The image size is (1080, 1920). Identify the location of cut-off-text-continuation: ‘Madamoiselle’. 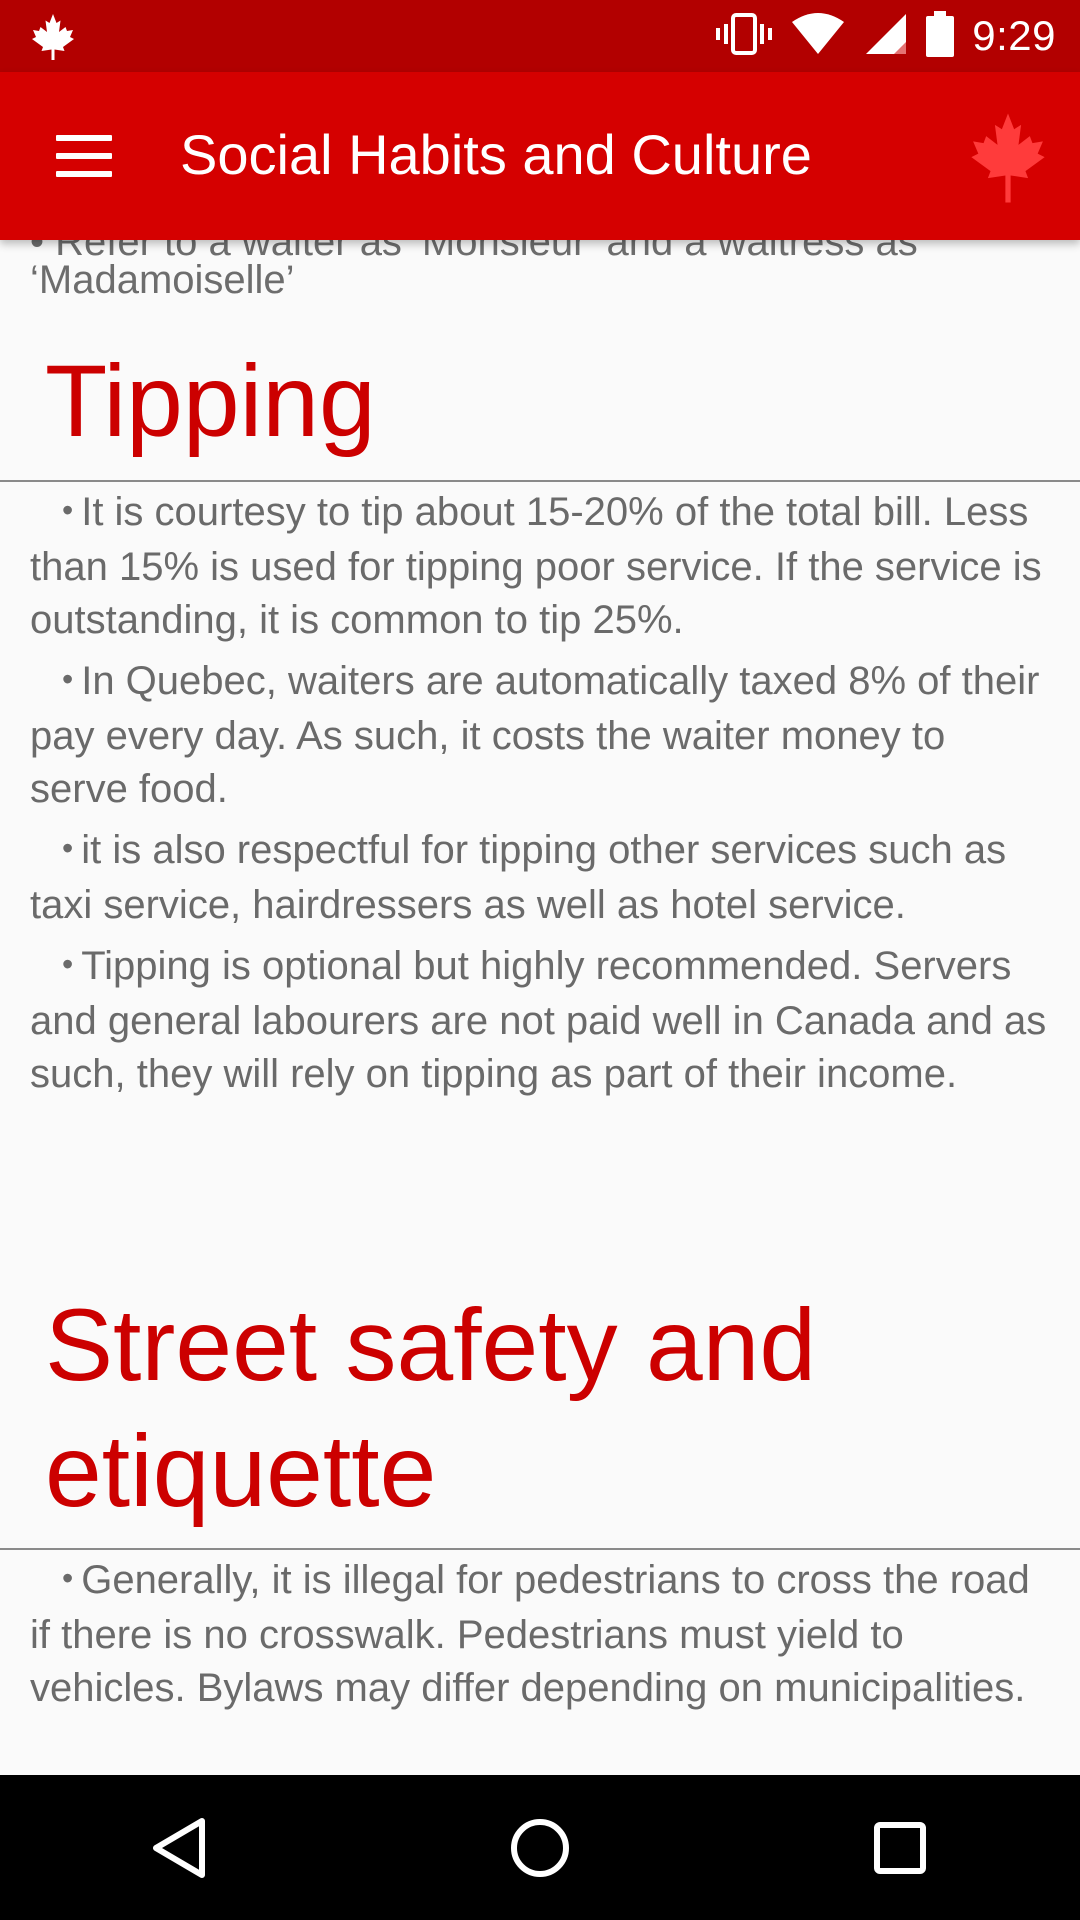
(162, 280).